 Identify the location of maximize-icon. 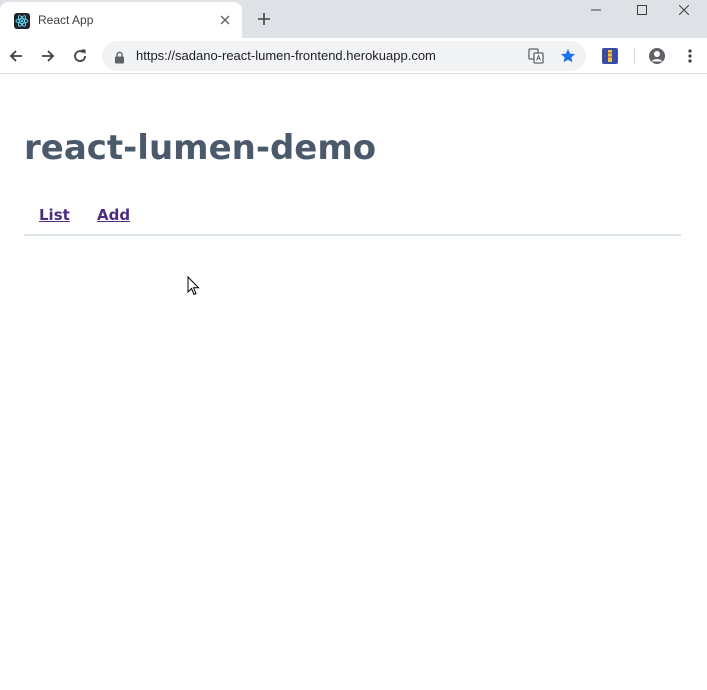
(642, 10).